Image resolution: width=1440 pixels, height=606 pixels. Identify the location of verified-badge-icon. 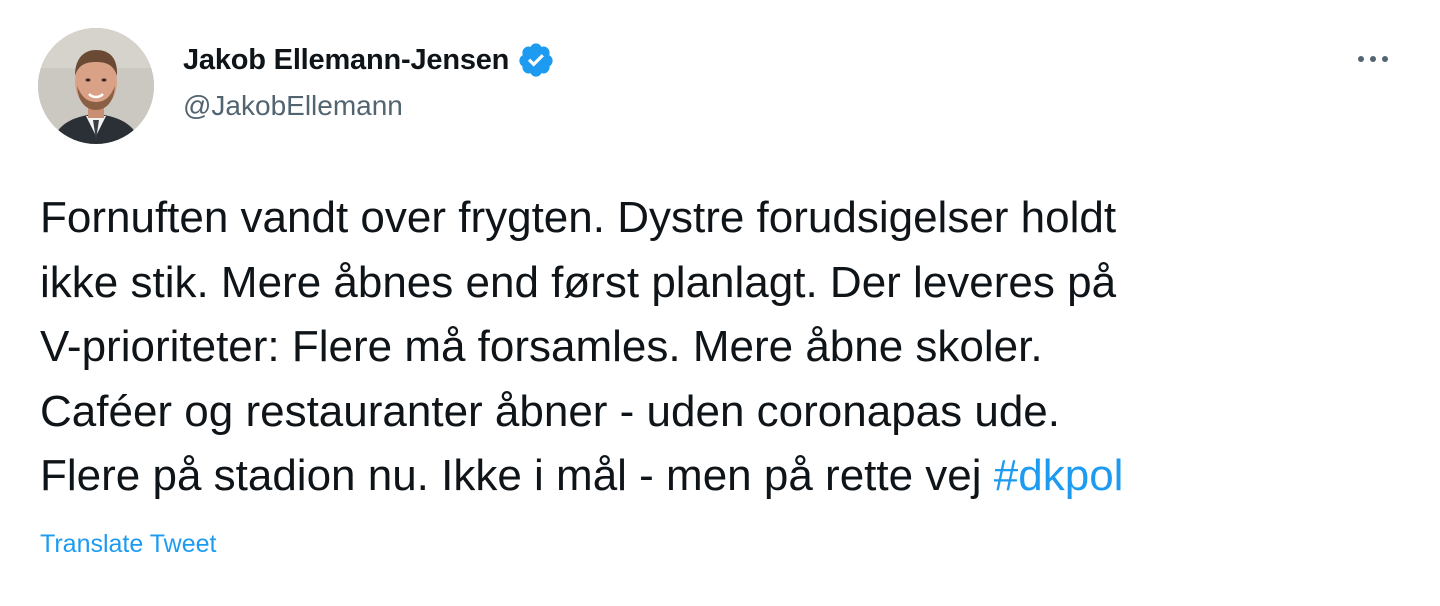
(536, 60).